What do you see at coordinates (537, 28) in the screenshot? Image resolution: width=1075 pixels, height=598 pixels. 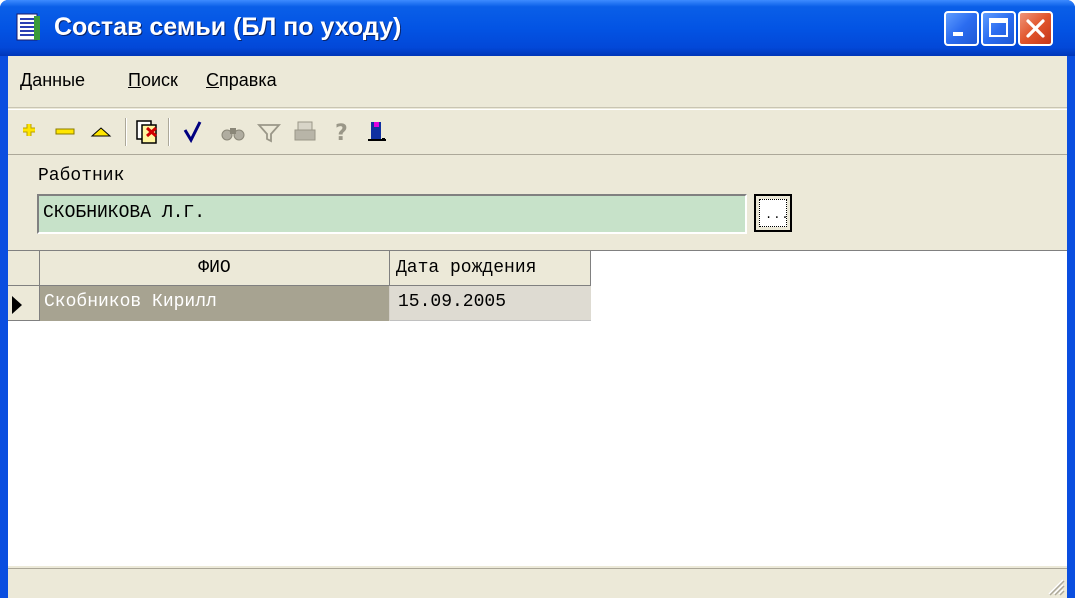 I see `title-bar: Состав семьи (БЛ по уходу)` at bounding box center [537, 28].